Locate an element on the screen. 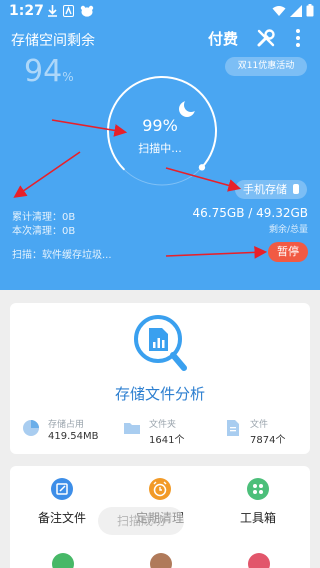  status-time: 1:27 is located at coordinates (26, 11).